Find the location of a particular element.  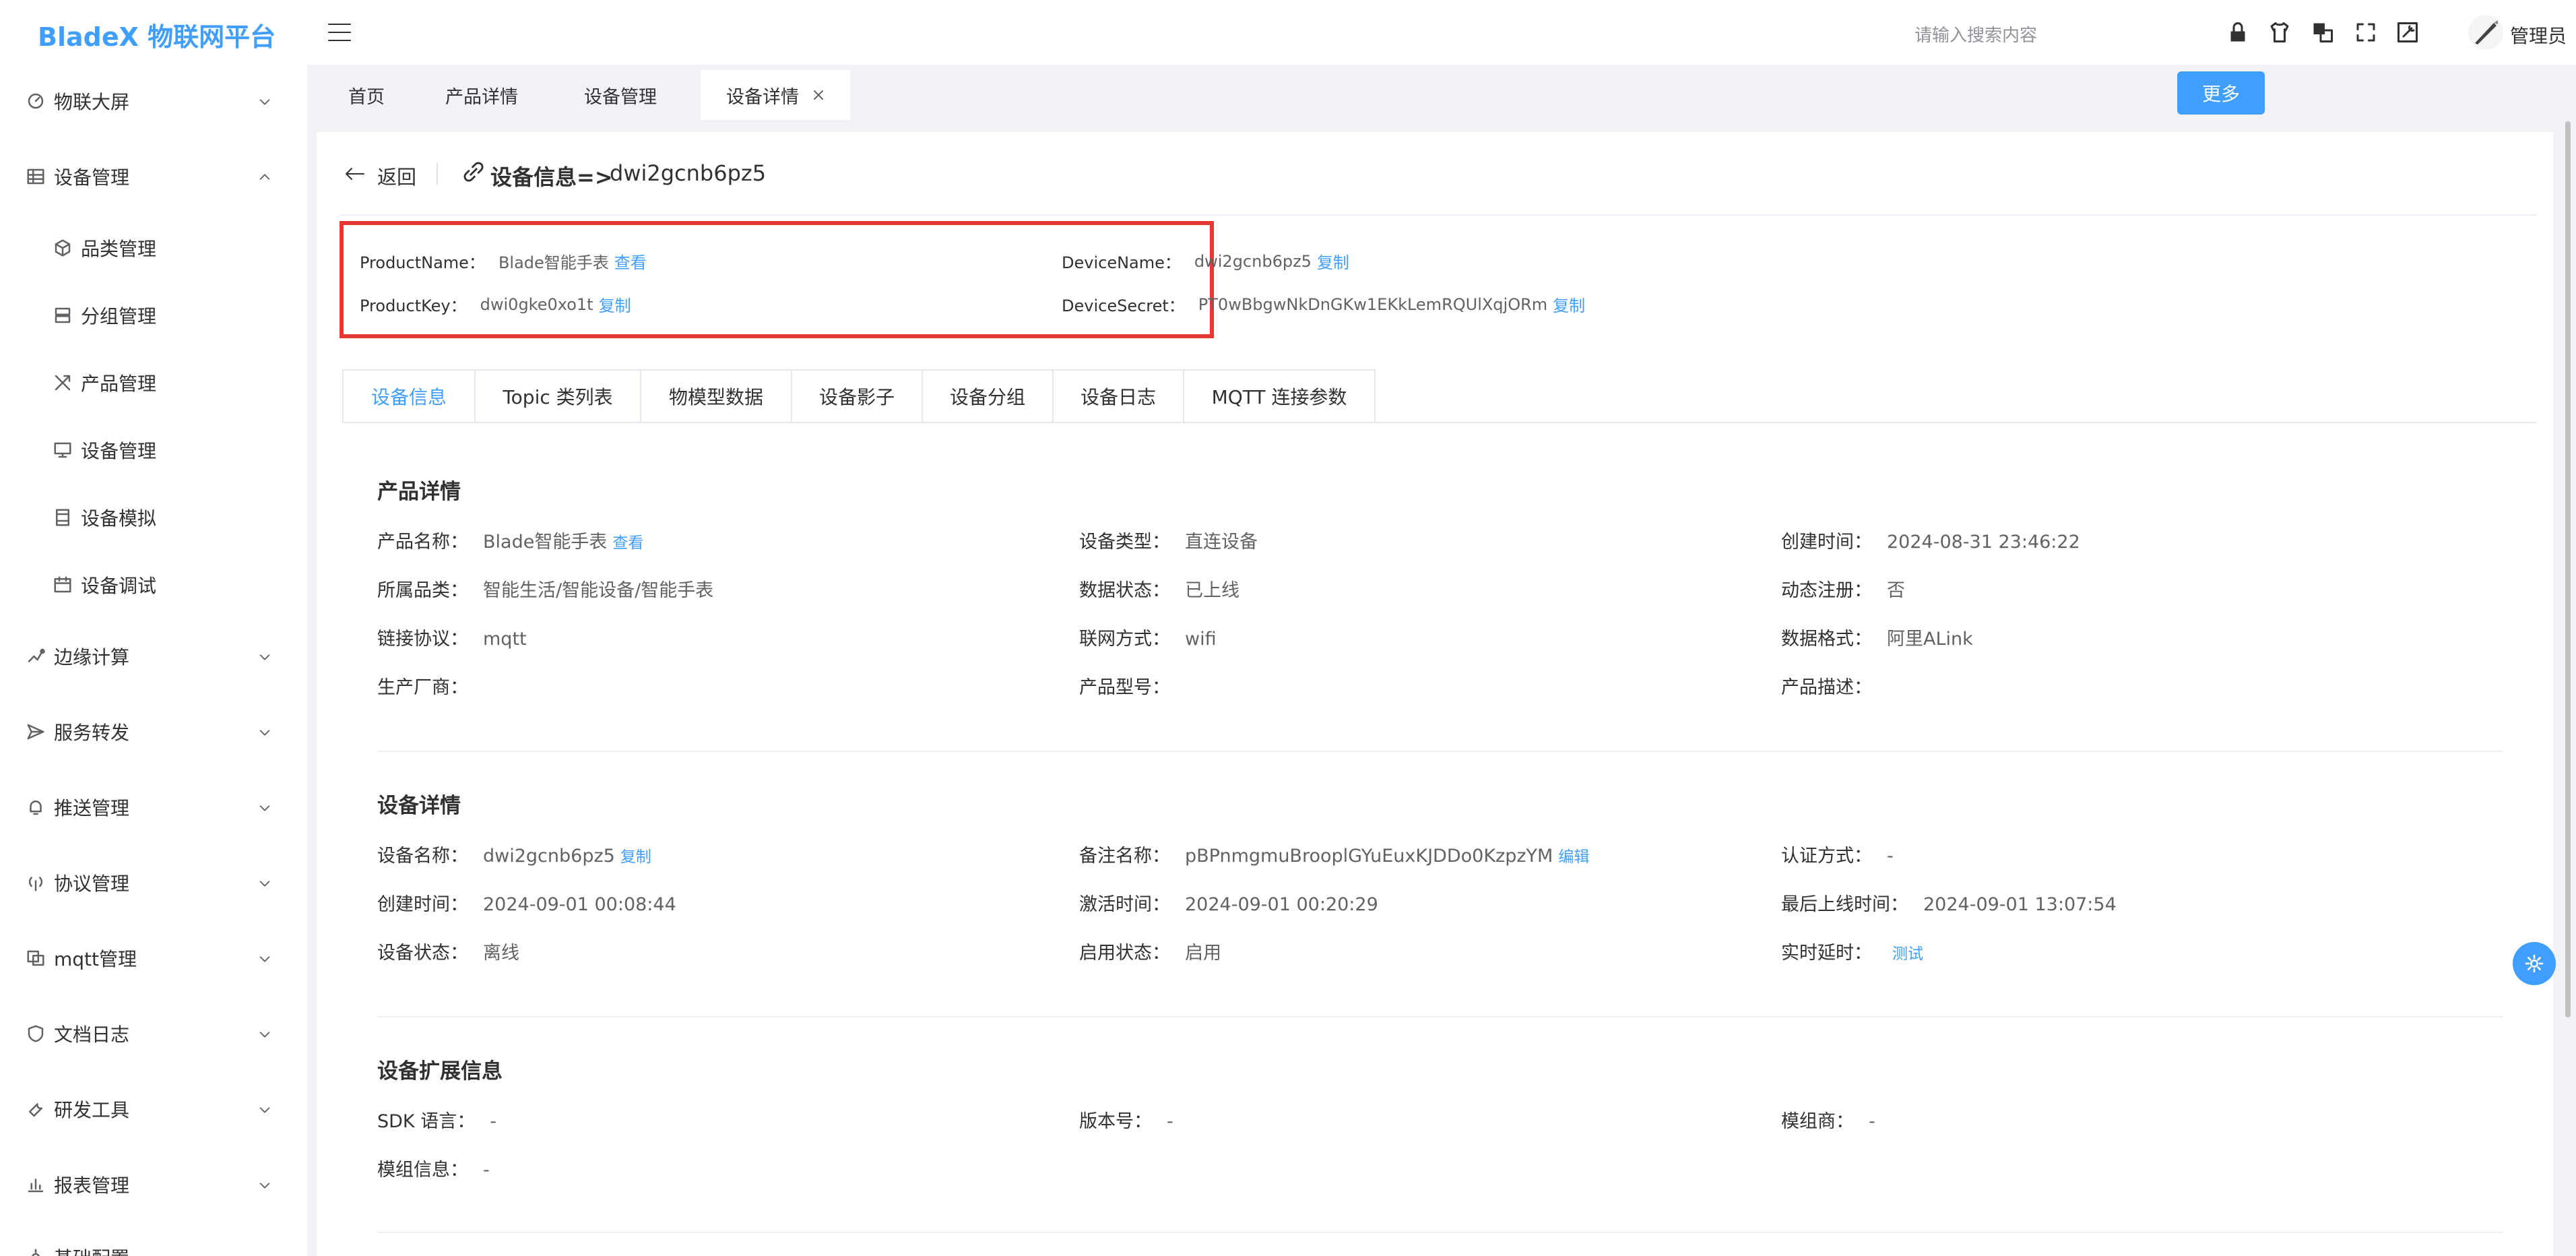

sidebar-item-label: 报表管理 is located at coordinates (92, 1185).